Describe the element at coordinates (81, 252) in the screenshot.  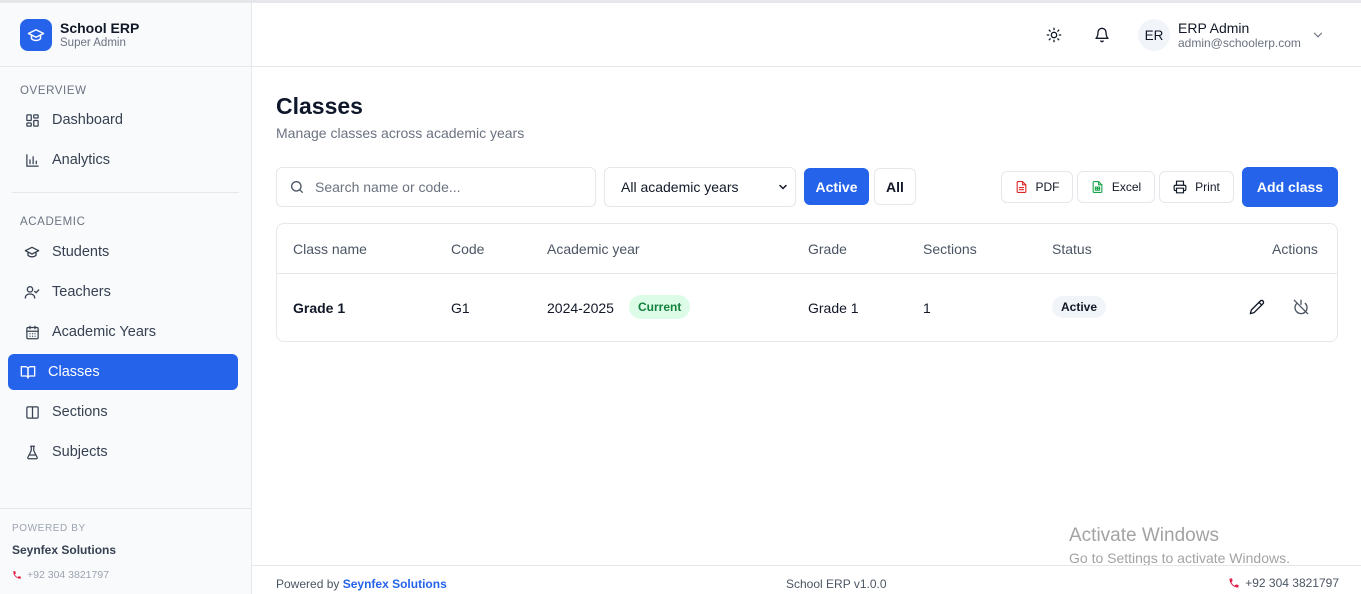
I see `sidebar-item-label: Students` at that location.